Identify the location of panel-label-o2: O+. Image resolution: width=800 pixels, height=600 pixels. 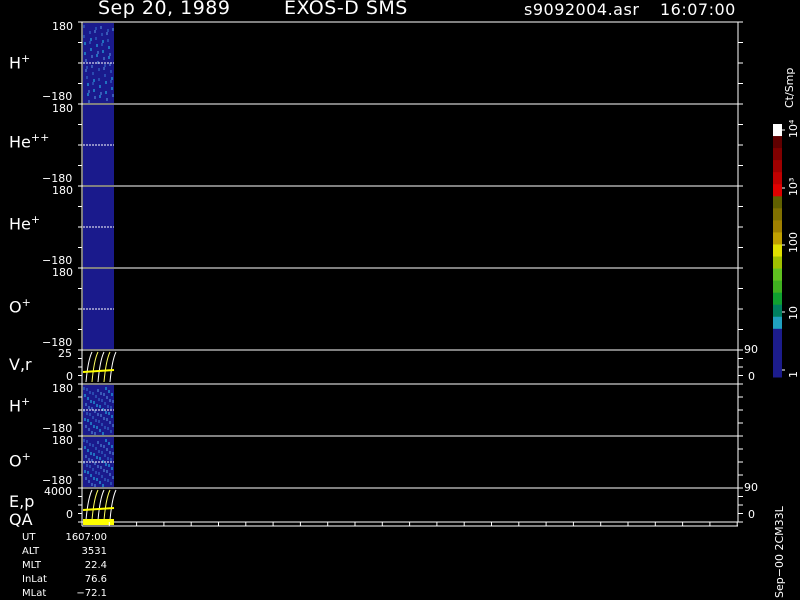
(20, 460).